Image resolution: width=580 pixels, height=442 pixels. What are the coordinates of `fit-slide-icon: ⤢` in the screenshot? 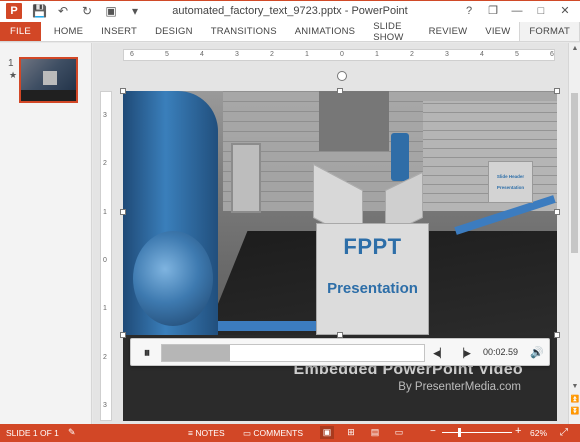 It's located at (564, 432).